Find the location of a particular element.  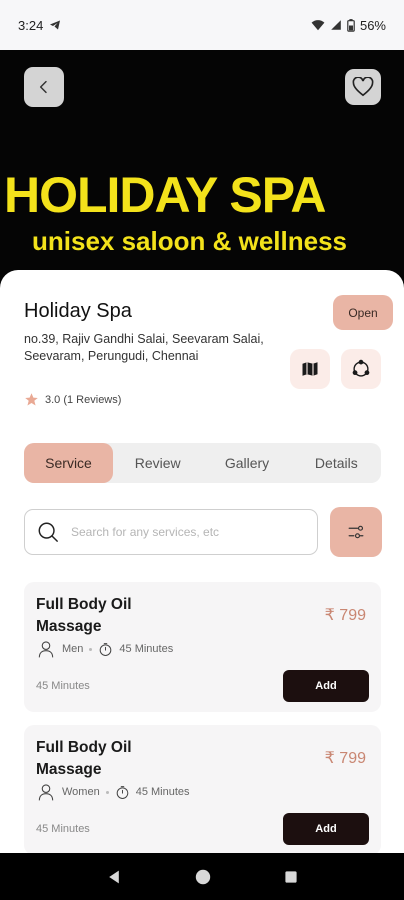

hero-title: HOLIDAY SPA is located at coordinates (165, 195).